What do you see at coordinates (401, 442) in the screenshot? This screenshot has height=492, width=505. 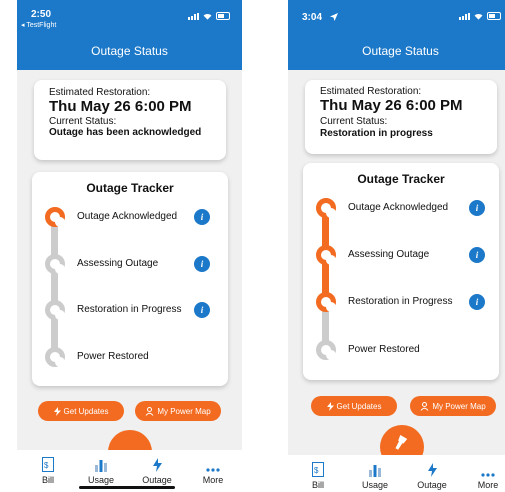 I see `flashlight-icon` at bounding box center [401, 442].